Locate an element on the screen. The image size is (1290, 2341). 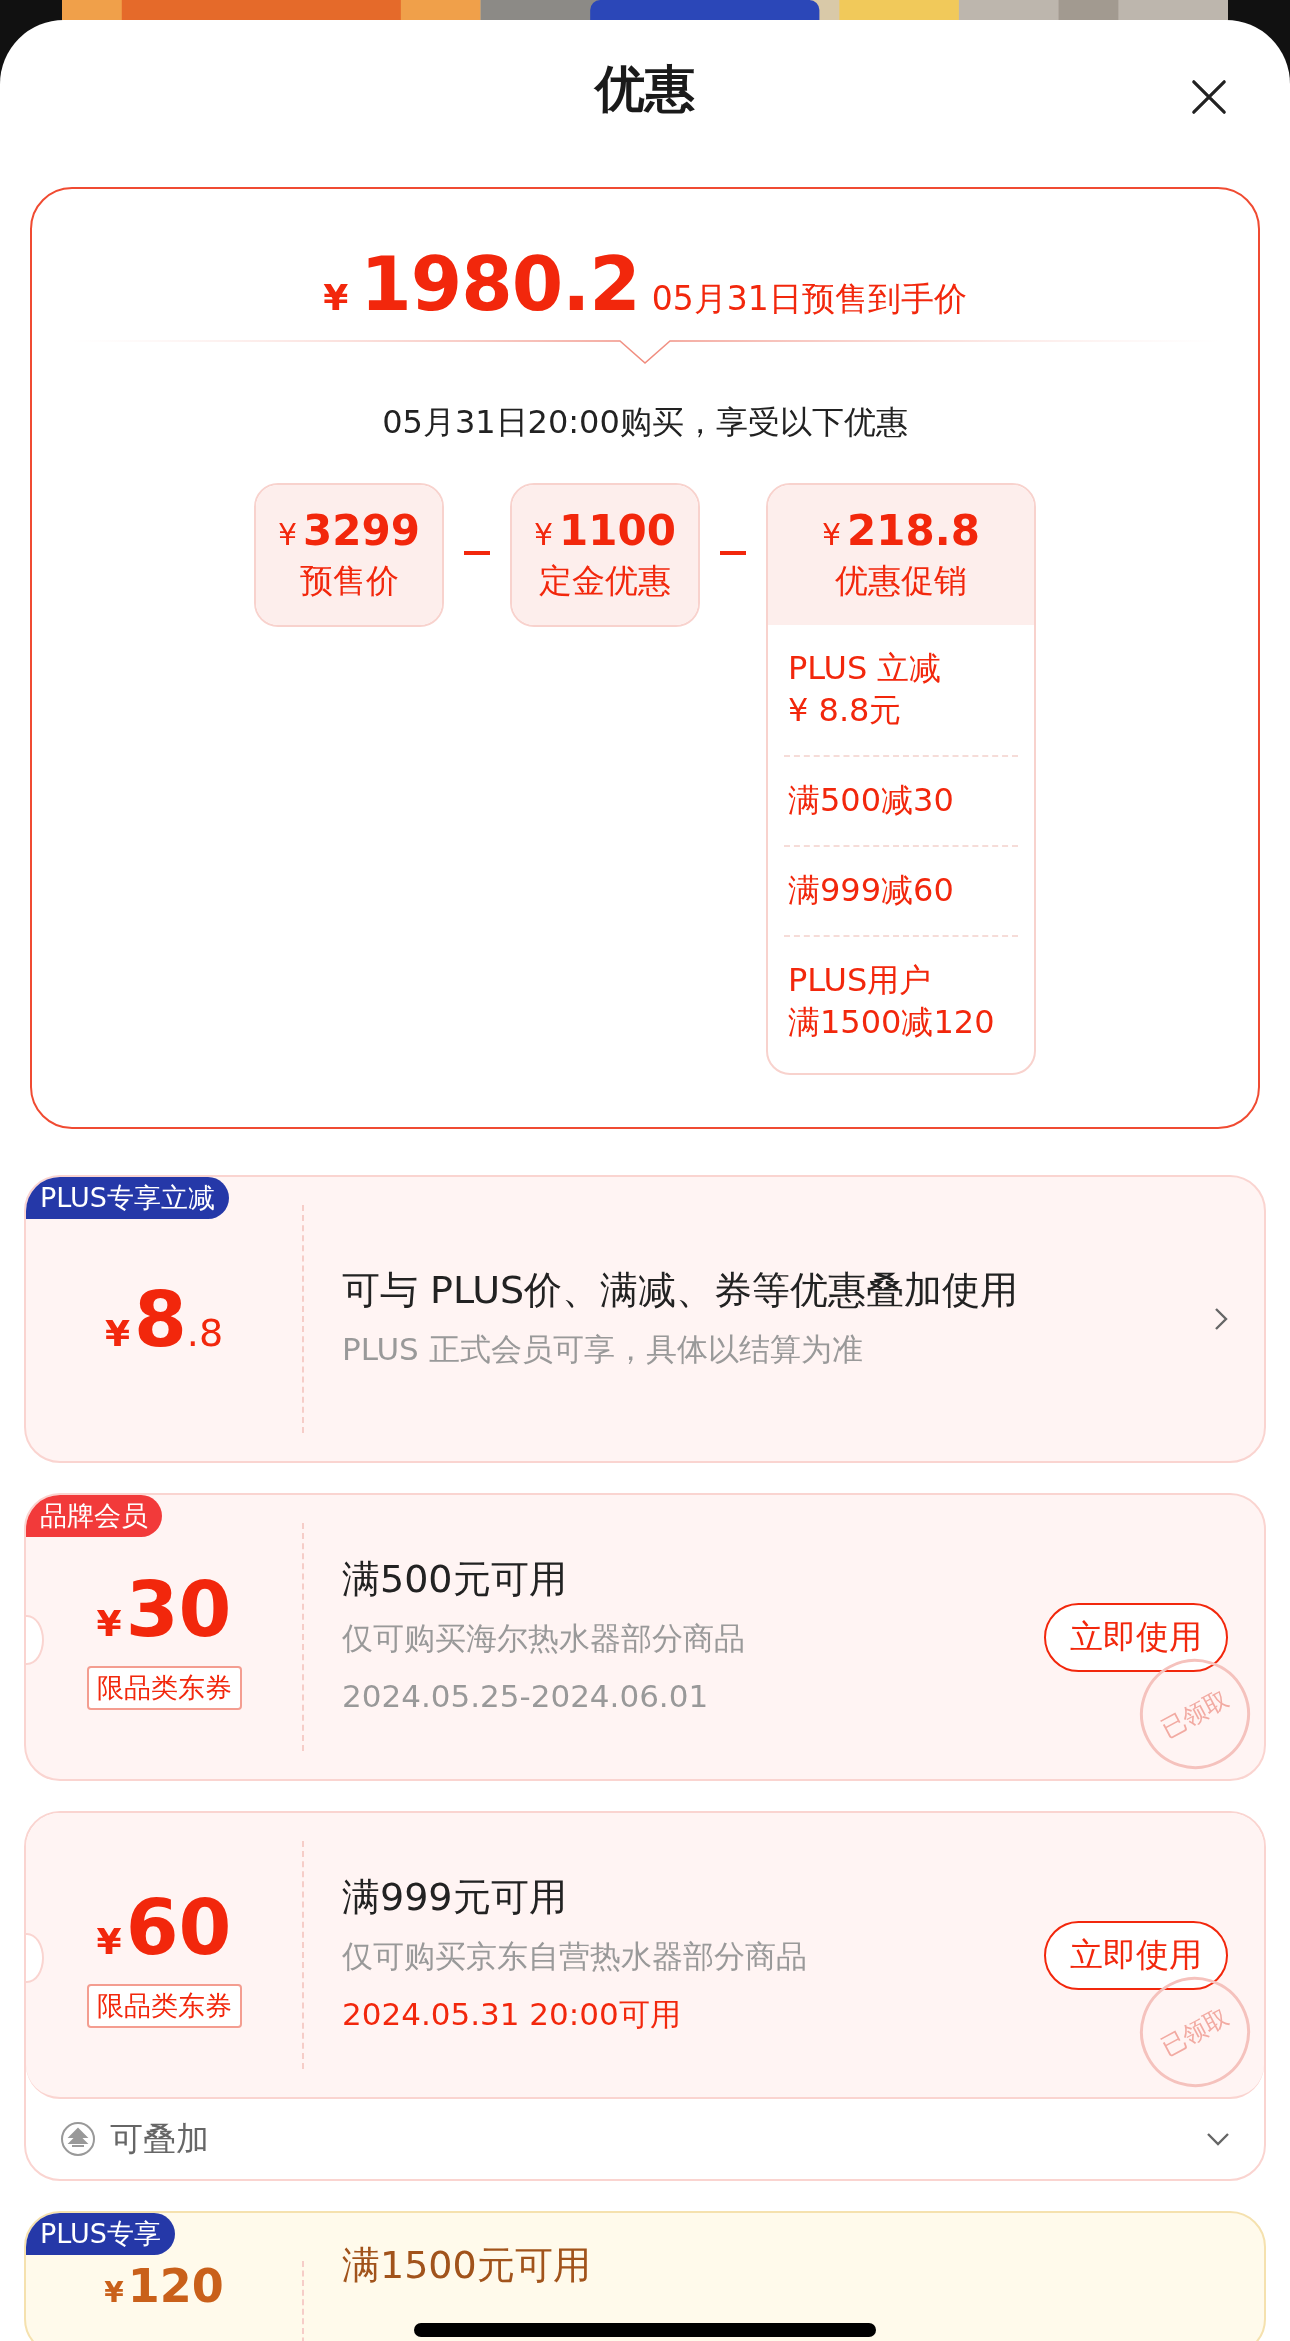
coupon-validity: 2024.05.31 20:00可用 is located at coordinates (512, 2014).